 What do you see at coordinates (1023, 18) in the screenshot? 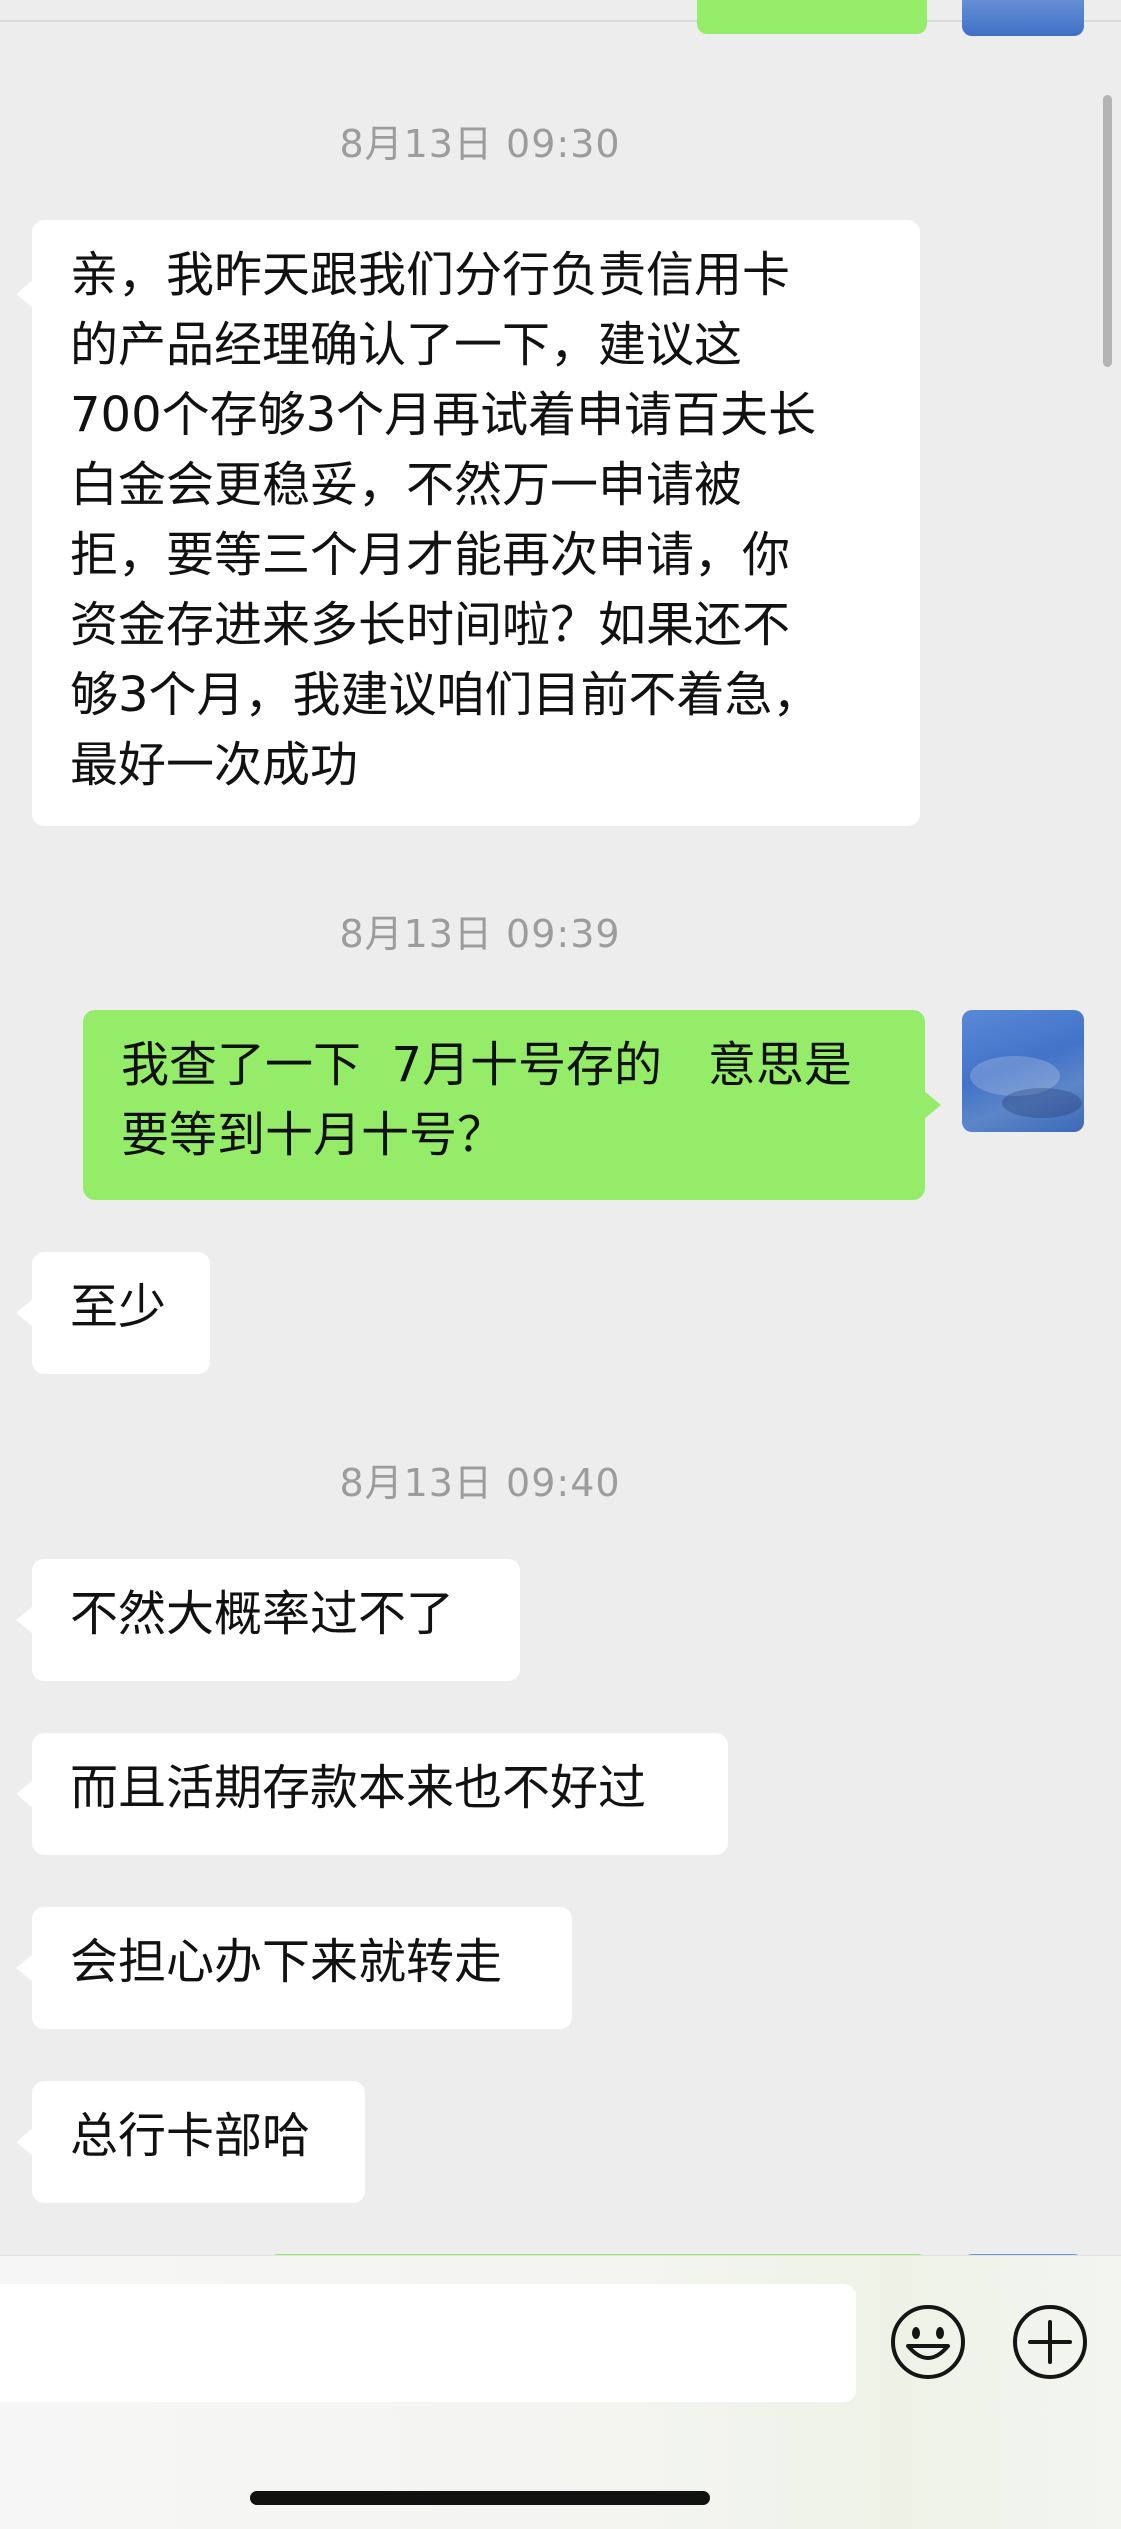
I see `partial-self-avatar-top` at bounding box center [1023, 18].